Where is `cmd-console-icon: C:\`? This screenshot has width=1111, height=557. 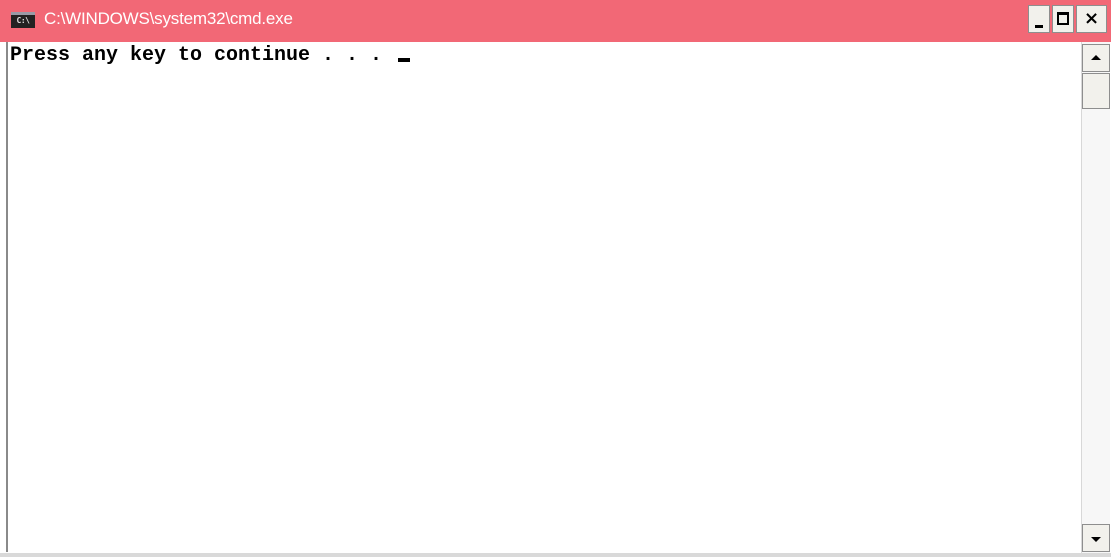 cmd-console-icon: C:\ is located at coordinates (23, 20).